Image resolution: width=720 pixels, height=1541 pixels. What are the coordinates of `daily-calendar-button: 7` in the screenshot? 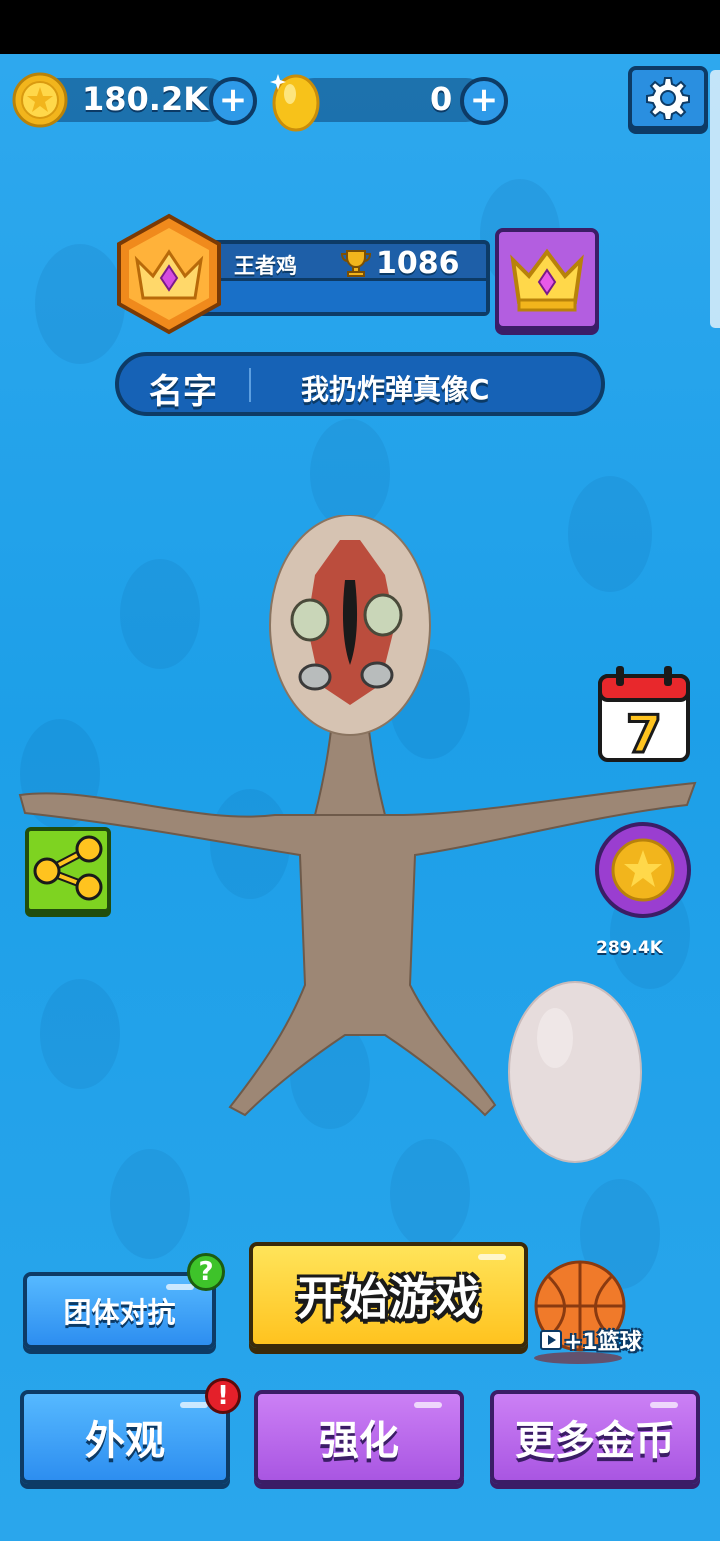 It's located at (644, 713).